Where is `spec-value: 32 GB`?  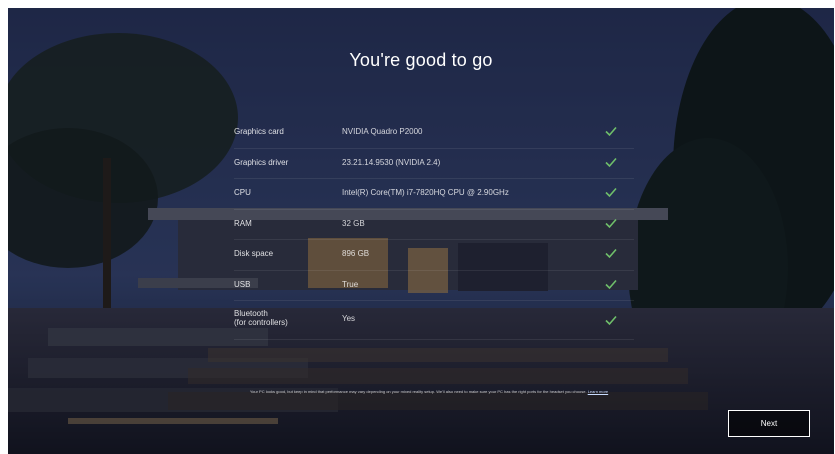 spec-value: 32 GB is located at coordinates (353, 223).